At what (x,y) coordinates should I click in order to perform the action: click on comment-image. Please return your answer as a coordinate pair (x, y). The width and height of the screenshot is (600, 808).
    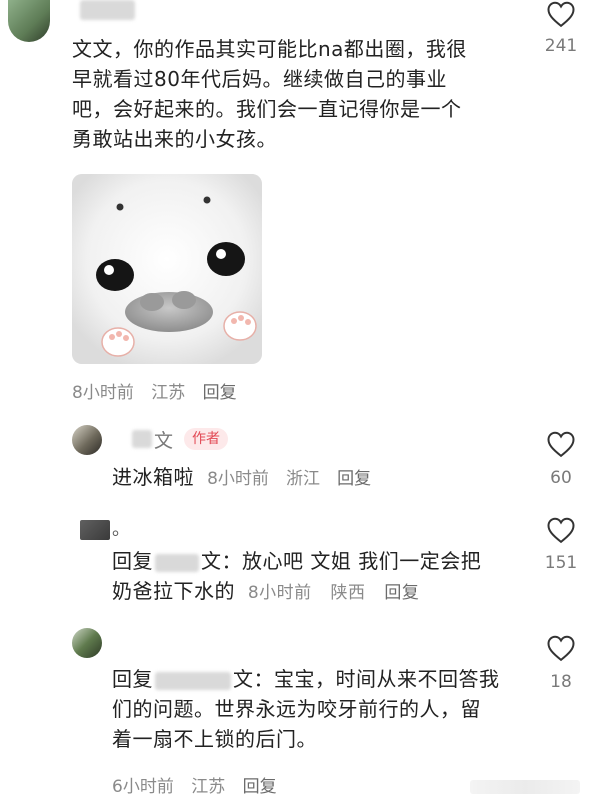
    Looking at the image, I should click on (167, 269).